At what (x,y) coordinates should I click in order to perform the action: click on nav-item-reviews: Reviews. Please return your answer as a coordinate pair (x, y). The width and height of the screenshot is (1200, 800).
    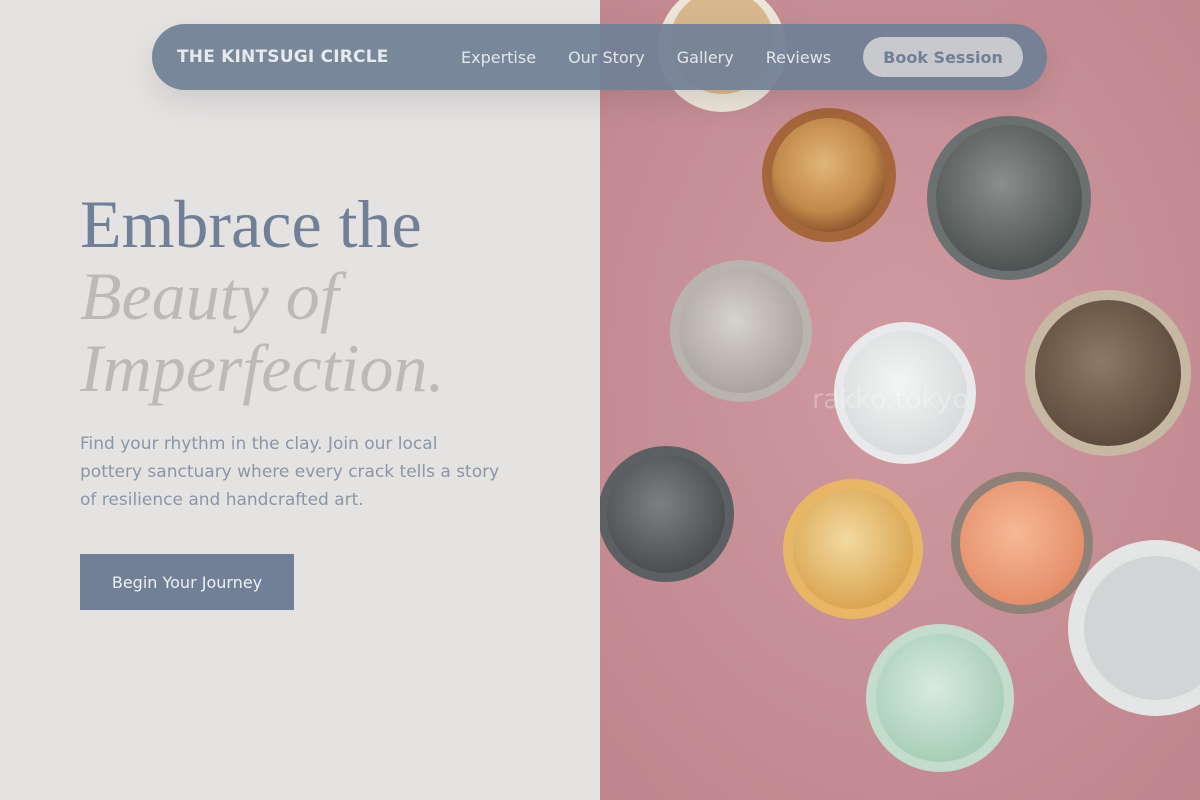
    Looking at the image, I should click on (798, 57).